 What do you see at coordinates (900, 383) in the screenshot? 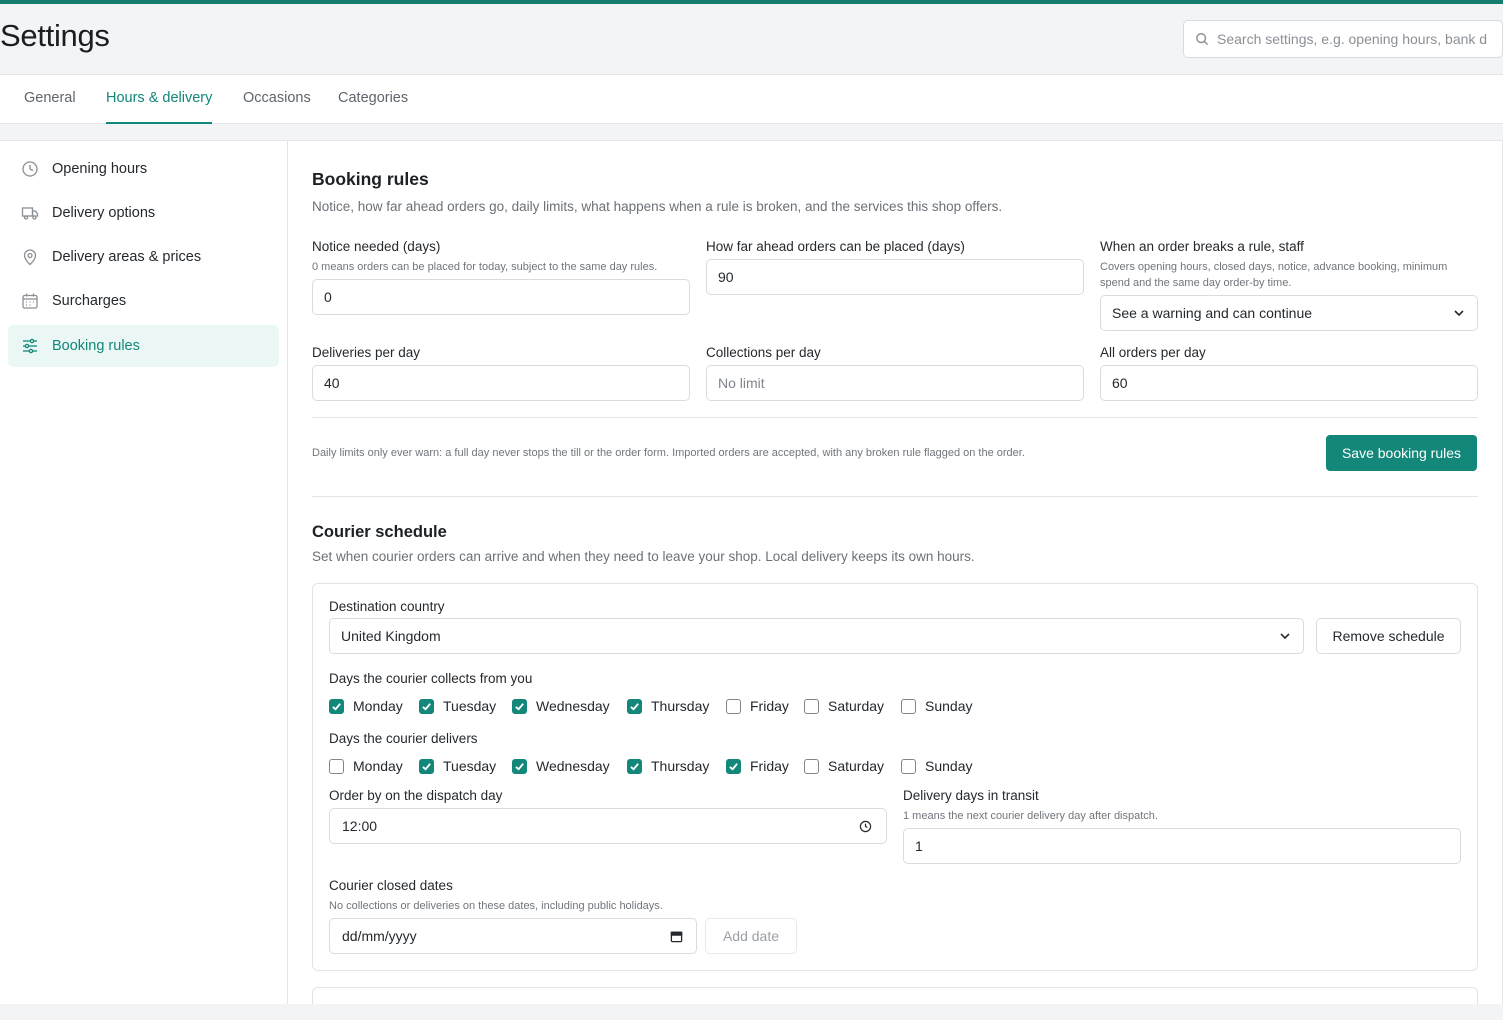
I see `collections-input` at bounding box center [900, 383].